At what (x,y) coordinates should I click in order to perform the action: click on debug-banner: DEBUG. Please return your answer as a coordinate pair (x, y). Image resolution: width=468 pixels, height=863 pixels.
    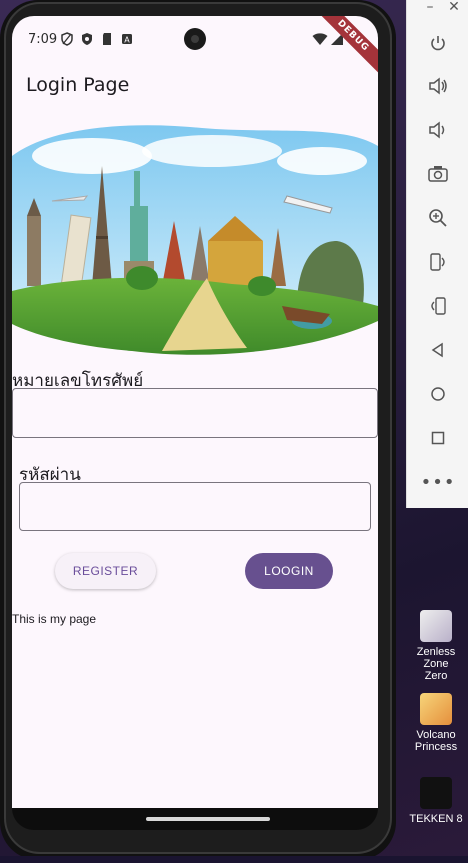
    Looking at the image, I should click on (343, 48).